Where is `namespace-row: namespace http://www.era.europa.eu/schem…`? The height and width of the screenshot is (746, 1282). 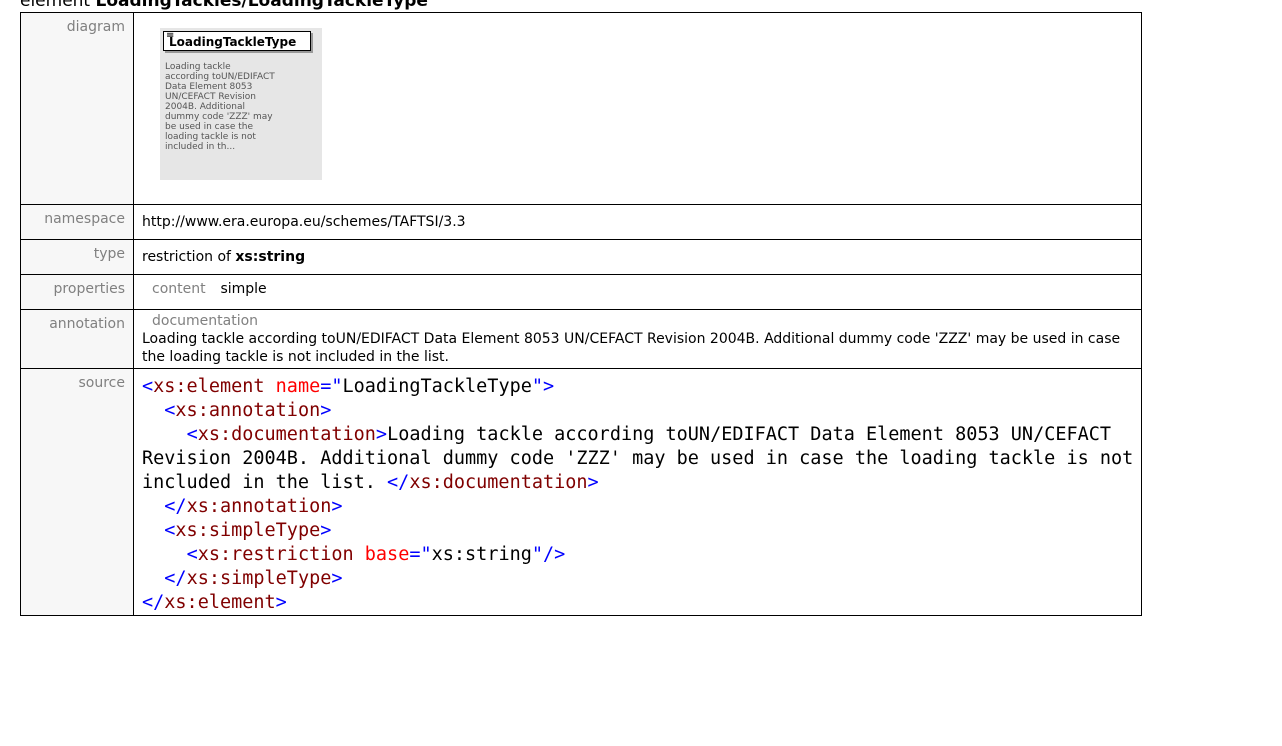
namespace-row: namespace http://www.era.europa.eu/schem… is located at coordinates (581, 222).